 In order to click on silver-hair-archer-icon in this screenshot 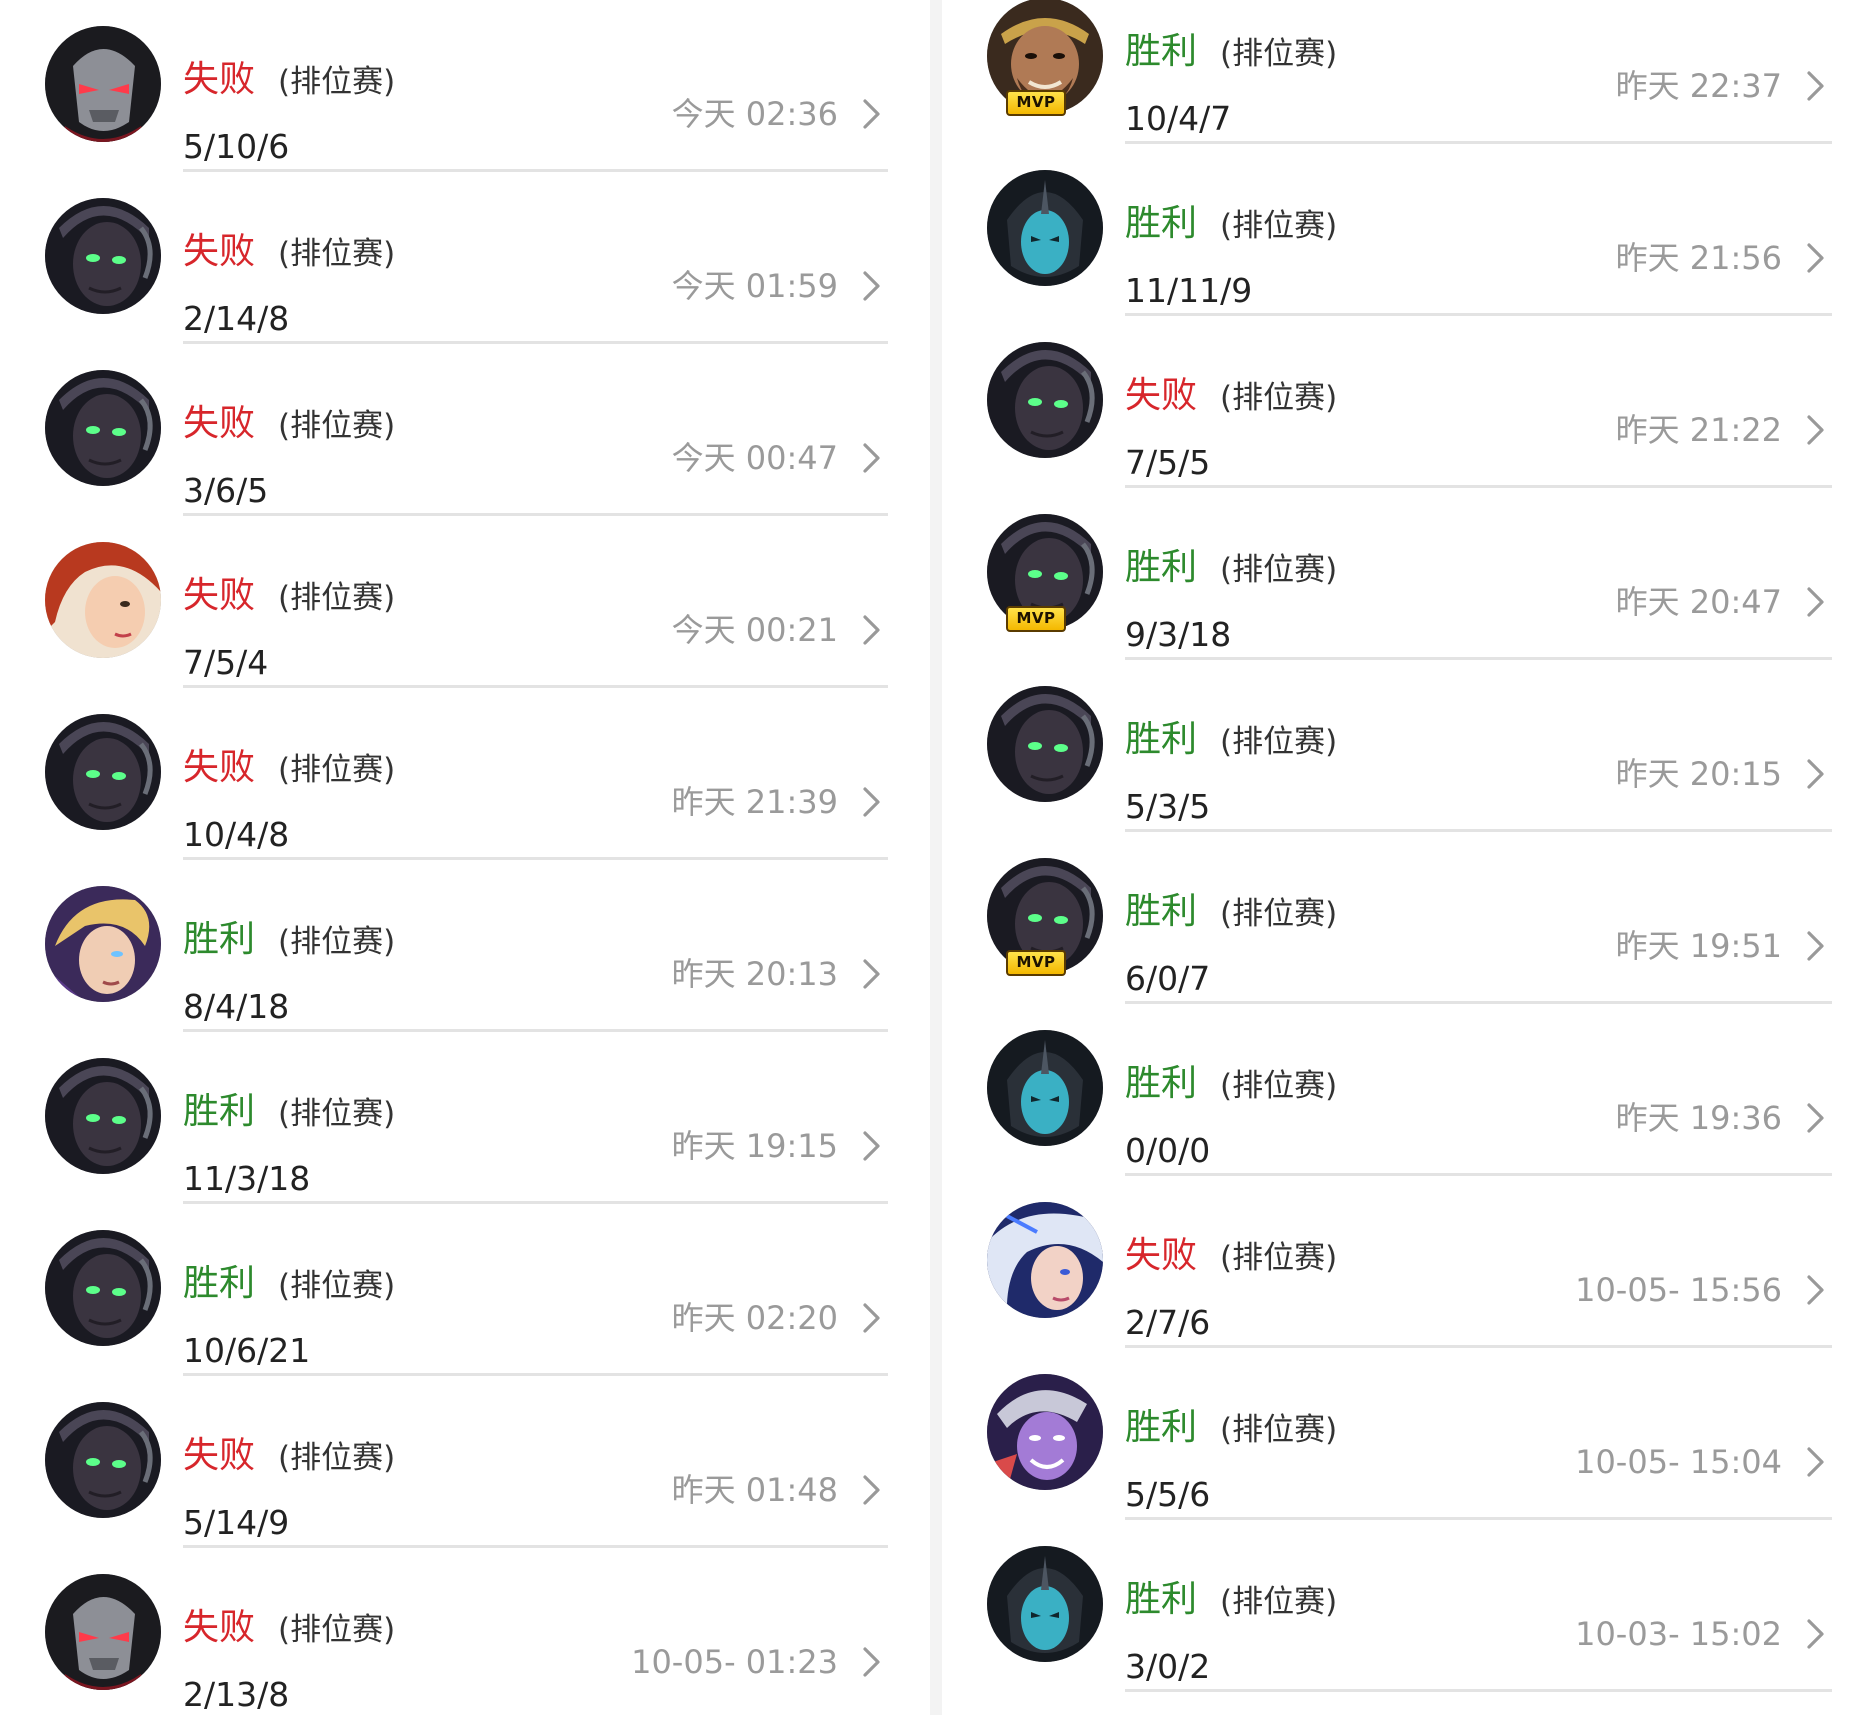, I will do `click(1045, 1260)`.